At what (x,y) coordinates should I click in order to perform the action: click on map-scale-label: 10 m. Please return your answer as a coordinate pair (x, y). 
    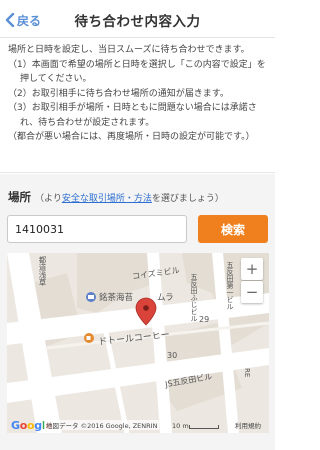
    Looking at the image, I should click on (180, 426).